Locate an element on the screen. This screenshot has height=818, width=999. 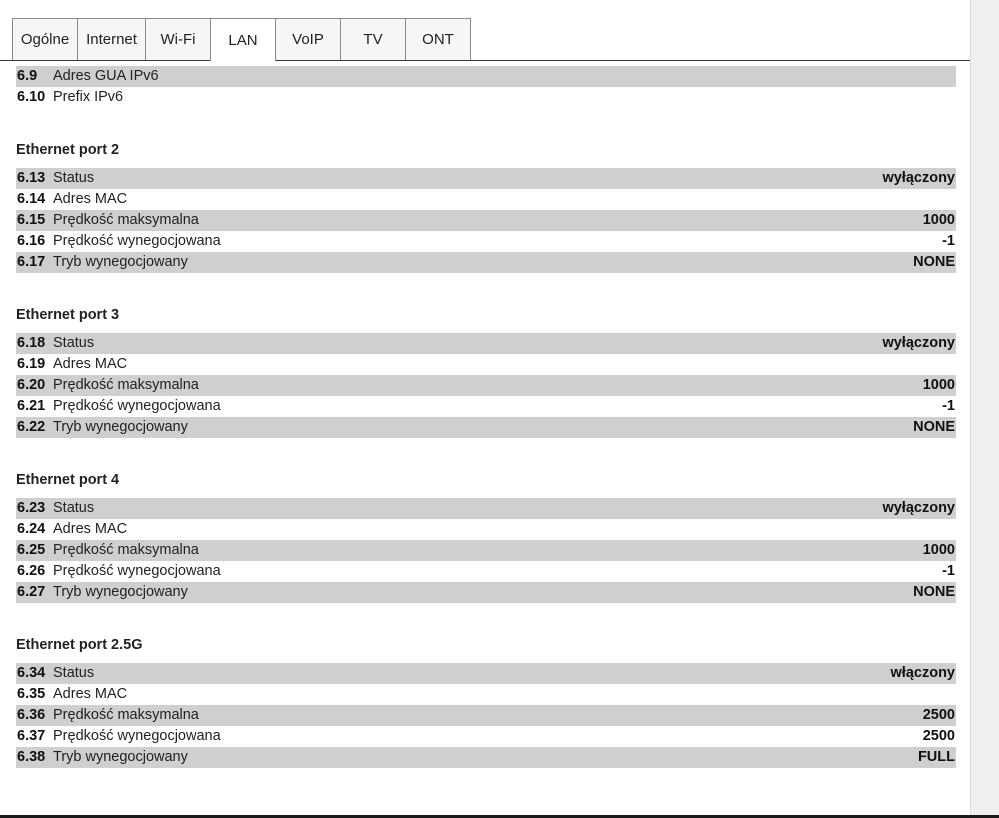
table-row: 6.25 Prędkość maksymalna 1000 is located at coordinates (486, 550).